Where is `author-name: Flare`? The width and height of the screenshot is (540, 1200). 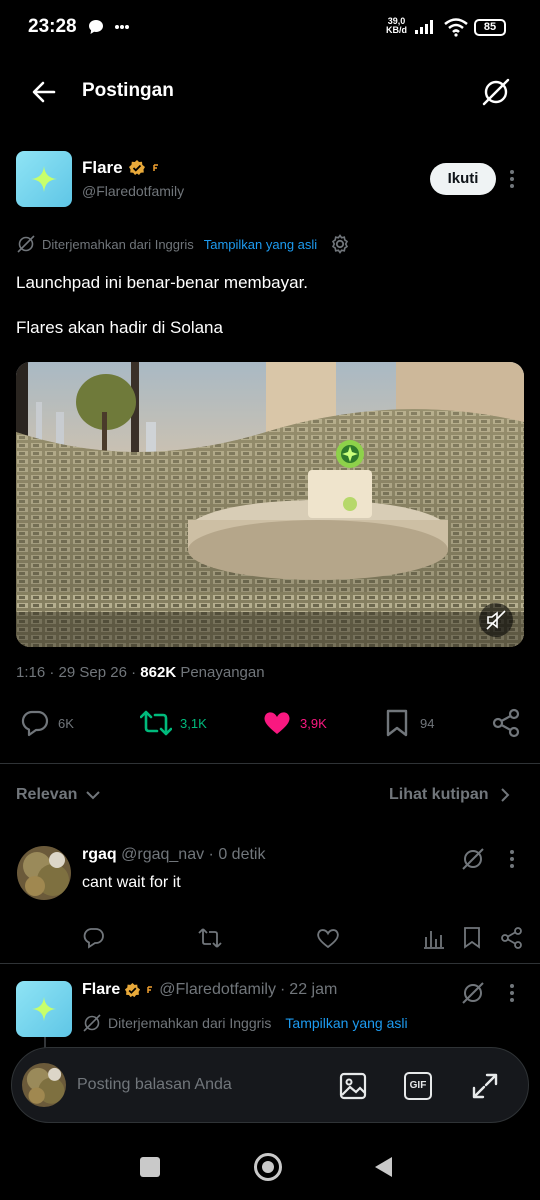
author-name: Flare is located at coordinates (121, 168).